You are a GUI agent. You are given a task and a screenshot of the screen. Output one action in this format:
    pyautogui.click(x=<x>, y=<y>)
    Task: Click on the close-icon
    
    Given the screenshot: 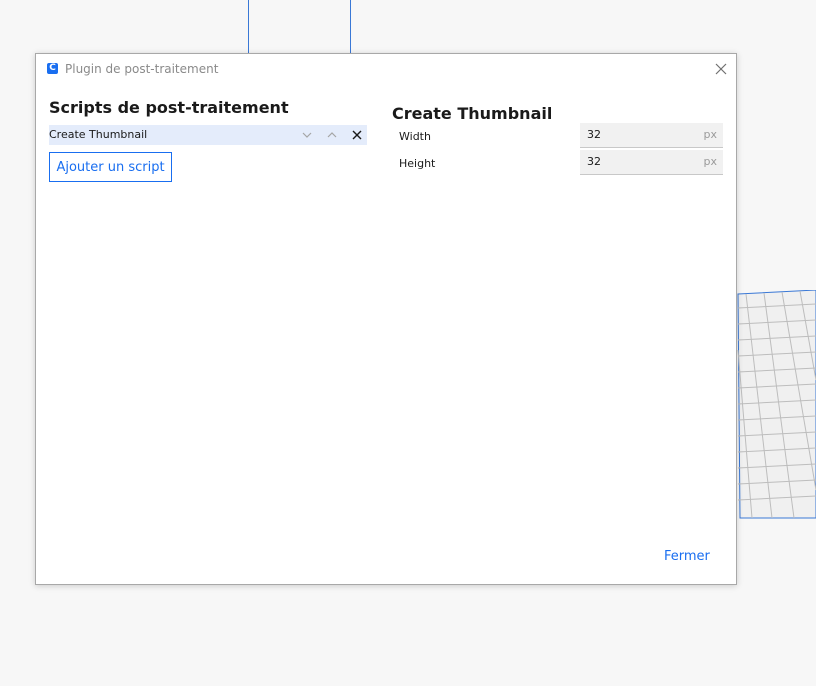 What is the action you would take?
    pyautogui.click(x=721, y=69)
    